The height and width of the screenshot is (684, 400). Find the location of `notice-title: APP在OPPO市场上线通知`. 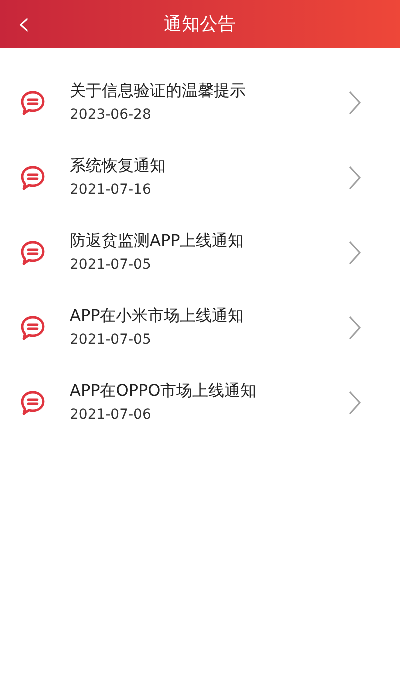

notice-title: APP在OPPO市场上线通知 is located at coordinates (164, 391).